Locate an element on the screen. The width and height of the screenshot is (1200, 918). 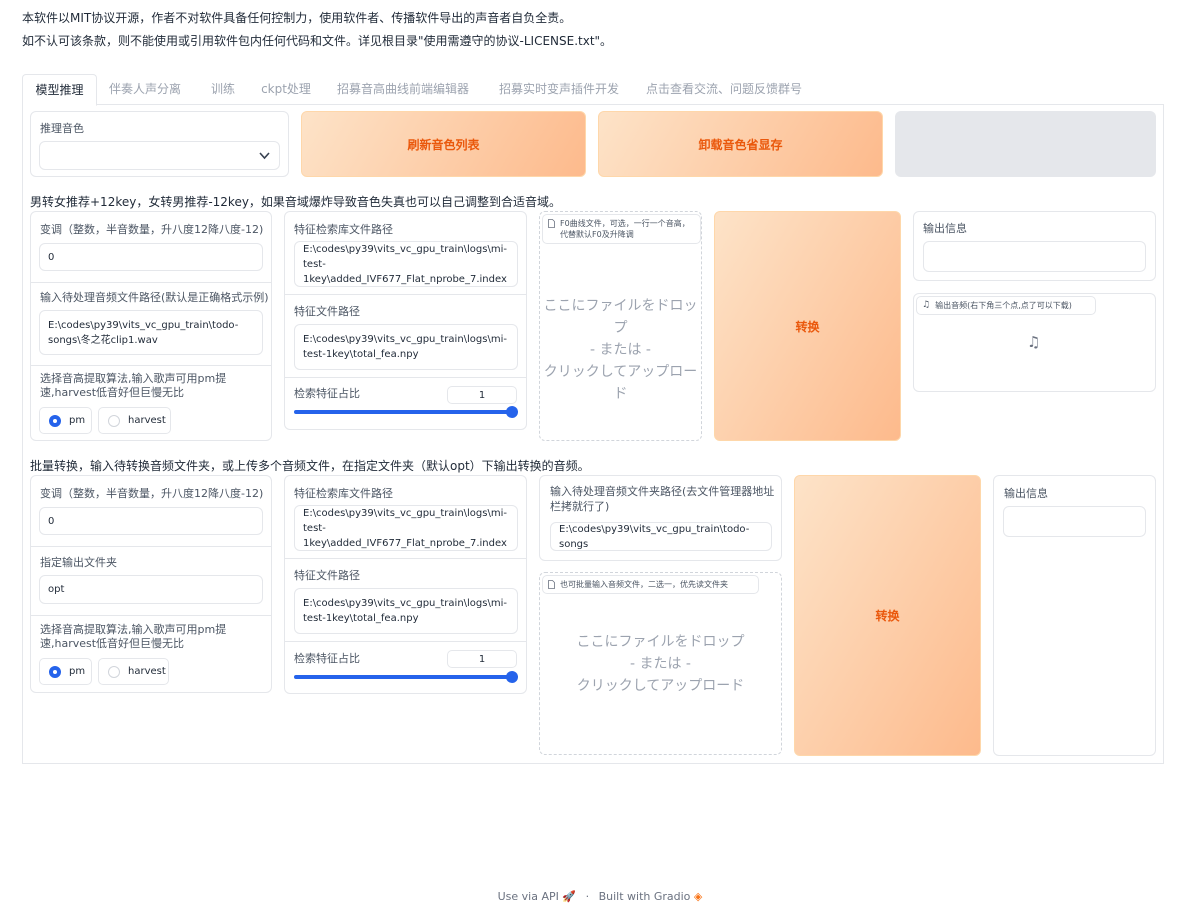
single-output-info-field is located at coordinates (1034, 256).